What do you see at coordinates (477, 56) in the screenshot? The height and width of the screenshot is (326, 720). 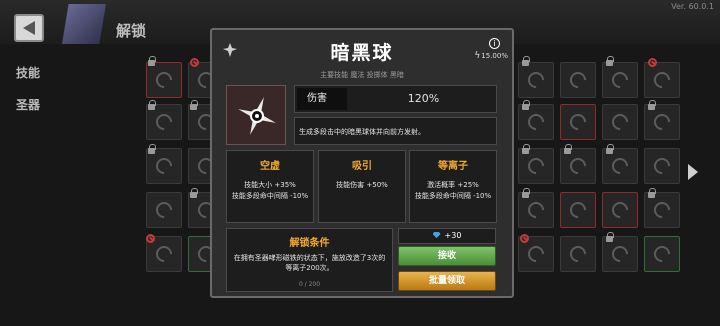 I see `bolt-icon: ϟ` at bounding box center [477, 56].